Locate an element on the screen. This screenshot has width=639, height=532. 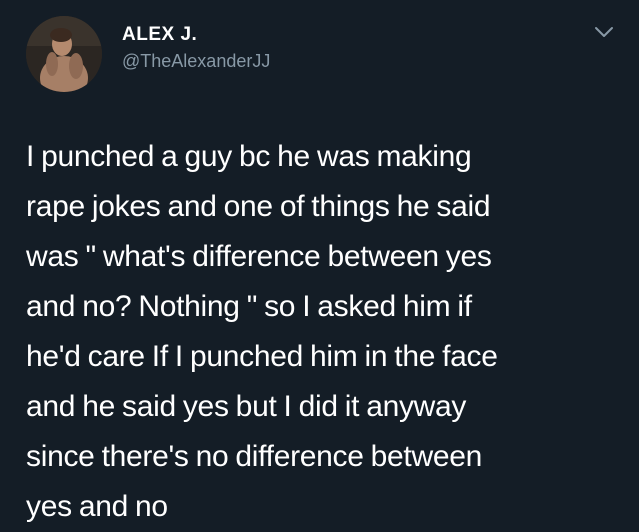
avatar is located at coordinates (64, 54).